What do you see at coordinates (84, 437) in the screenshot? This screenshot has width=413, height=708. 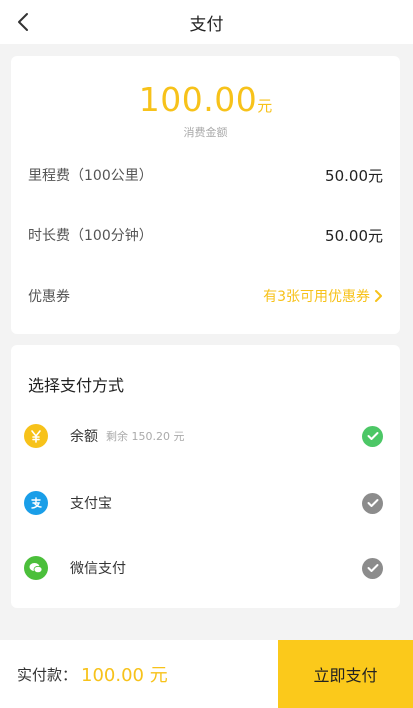 I see `payment-option-label: 余额` at bounding box center [84, 437].